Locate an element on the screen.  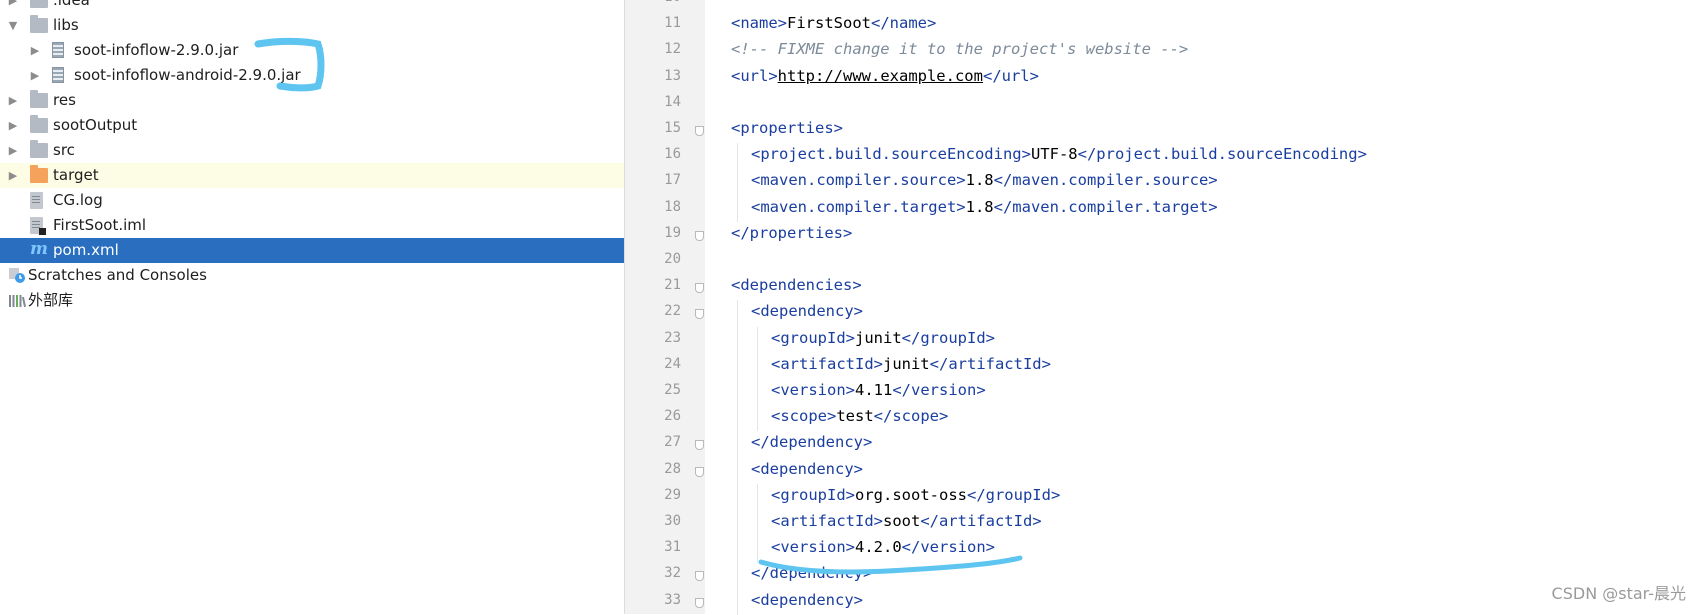
url-link: http://www.example.com is located at coordinates (880, 76).